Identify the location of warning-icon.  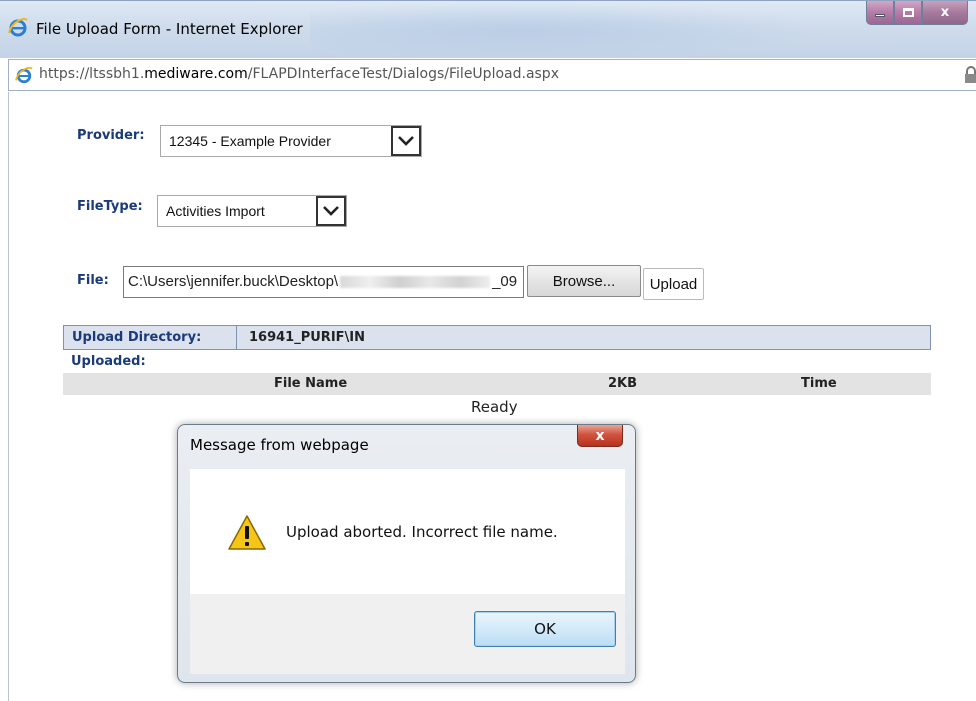
(247, 532).